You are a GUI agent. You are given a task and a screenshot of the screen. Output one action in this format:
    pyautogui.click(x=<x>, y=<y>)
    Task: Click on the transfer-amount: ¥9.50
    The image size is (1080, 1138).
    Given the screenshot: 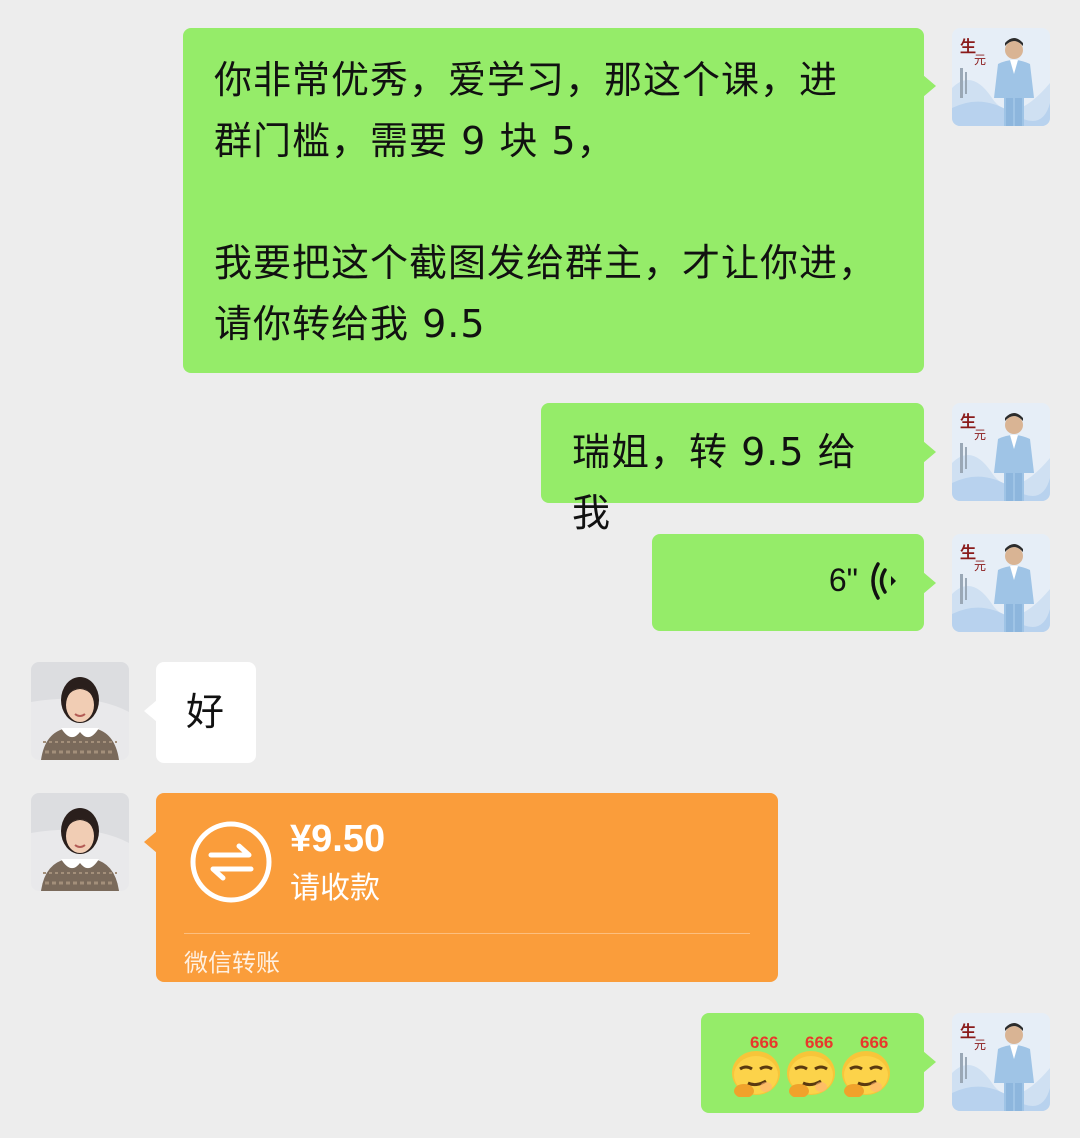 What is the action you would take?
    pyautogui.click(x=338, y=839)
    